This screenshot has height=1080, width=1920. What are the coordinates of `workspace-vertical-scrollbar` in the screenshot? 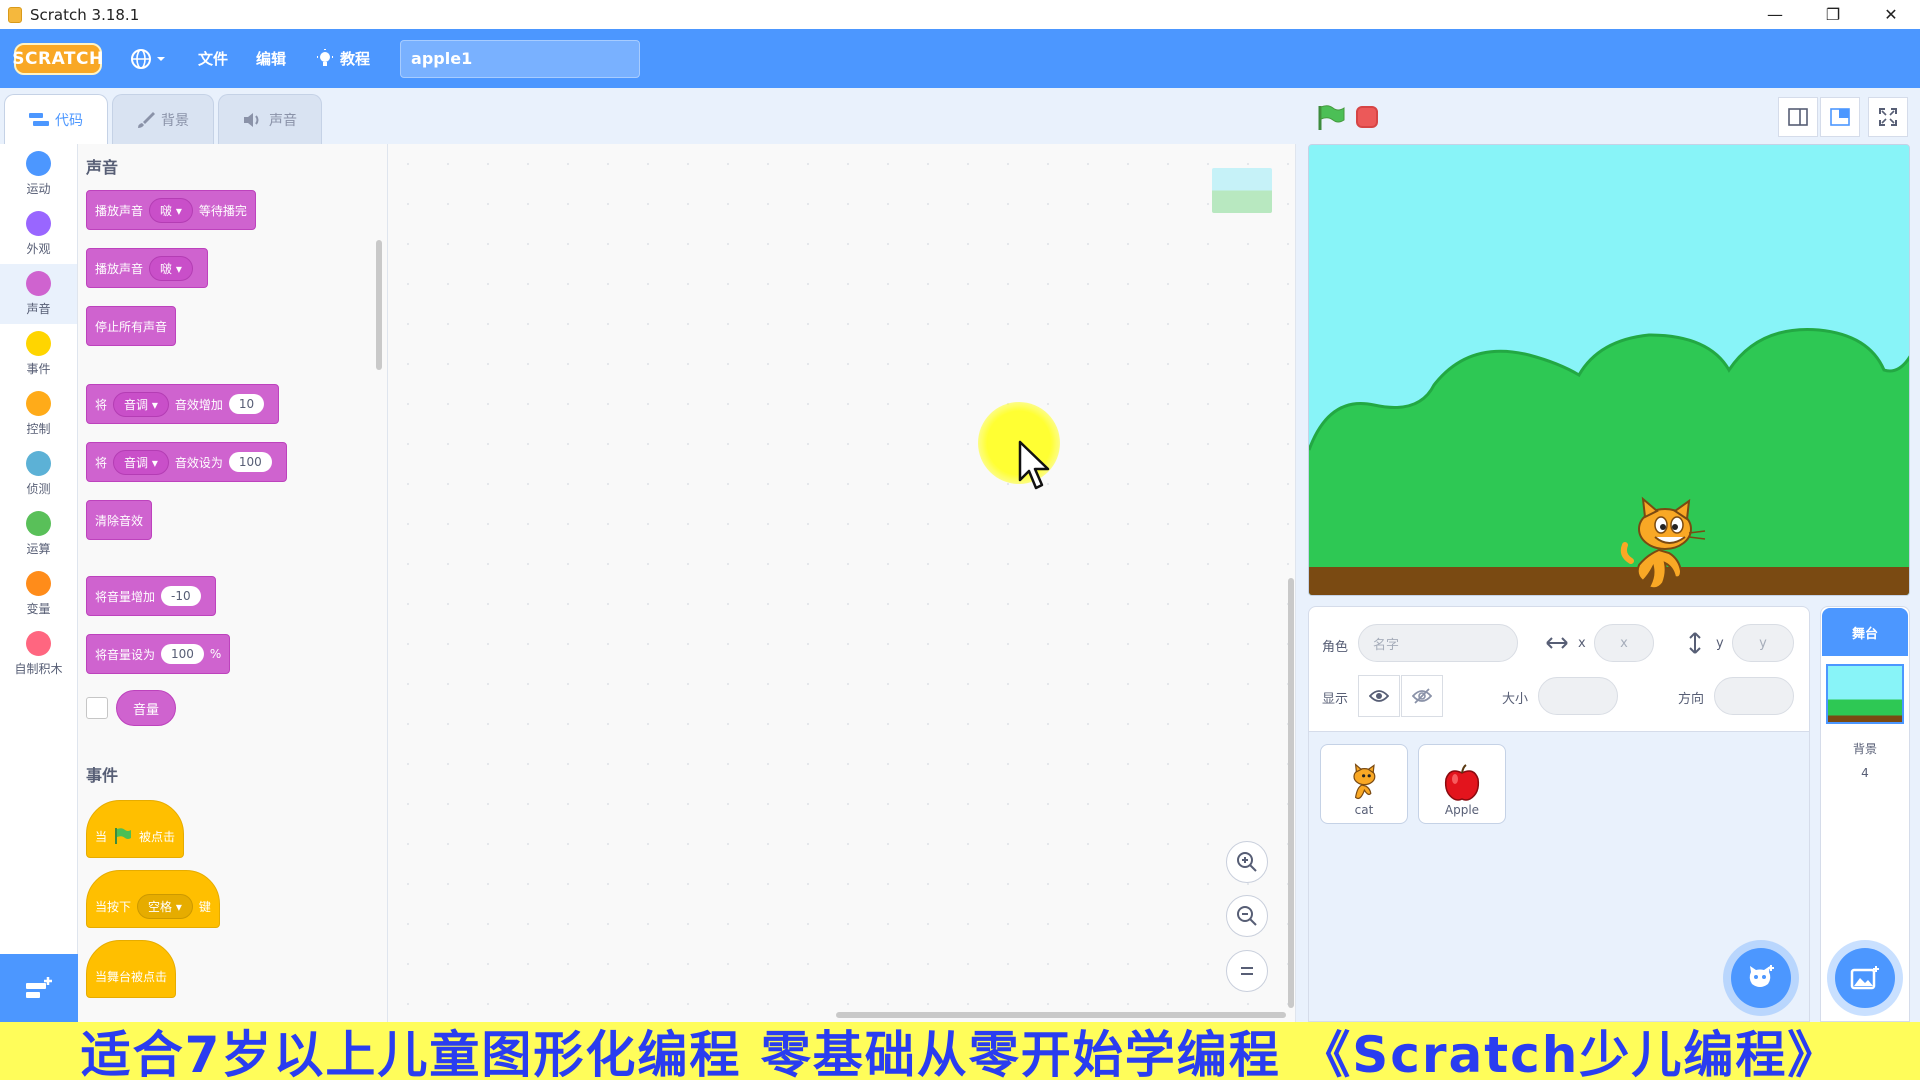 It's located at (1291, 793).